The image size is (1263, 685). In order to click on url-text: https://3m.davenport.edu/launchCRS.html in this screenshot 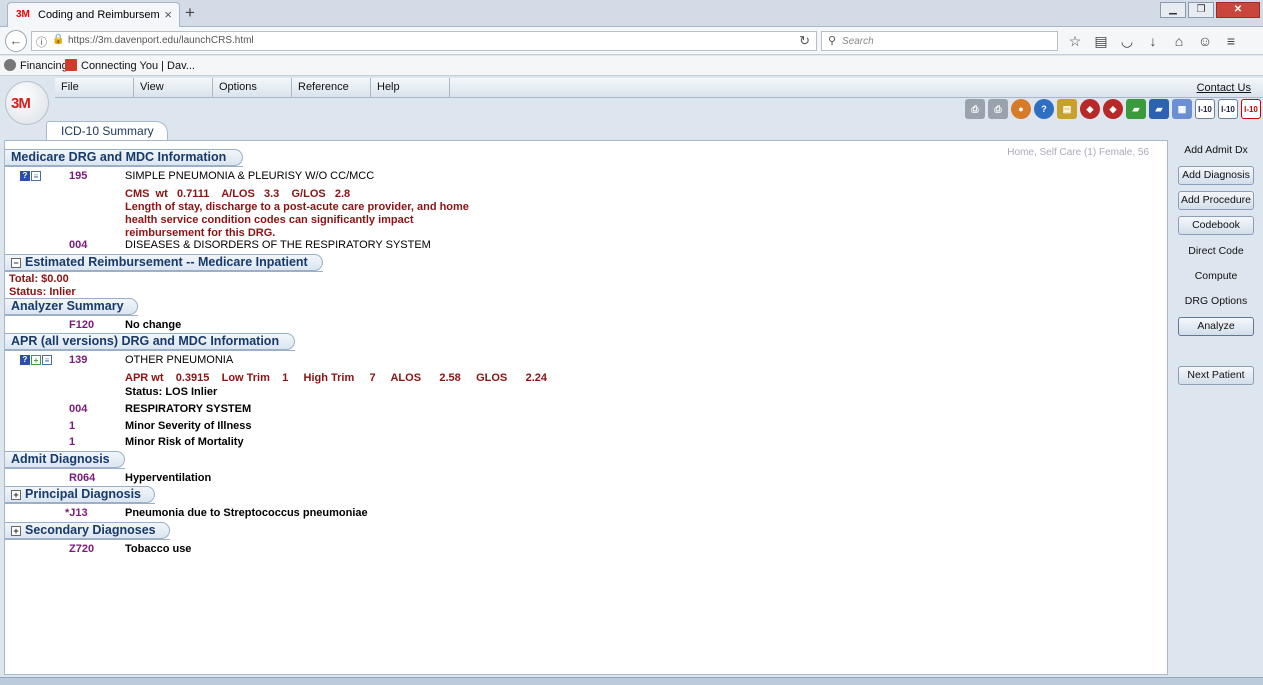, I will do `click(161, 40)`.